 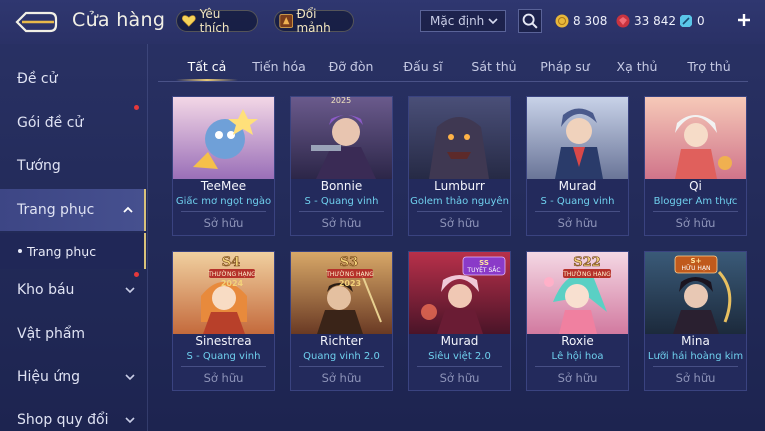 I want to click on tab-fighter: Đấu sĩ, so click(x=423, y=66).